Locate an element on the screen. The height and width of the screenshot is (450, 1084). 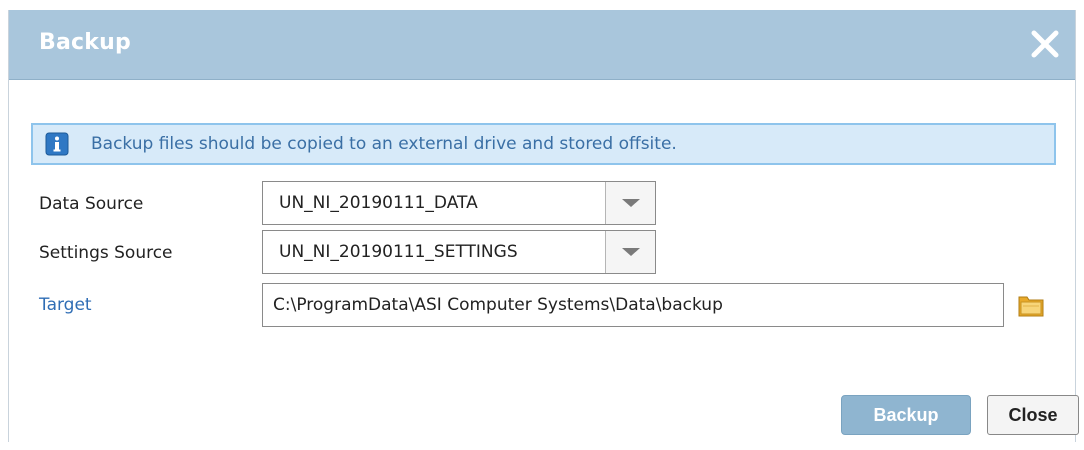
data-source-dropdown-button is located at coordinates (630, 203).